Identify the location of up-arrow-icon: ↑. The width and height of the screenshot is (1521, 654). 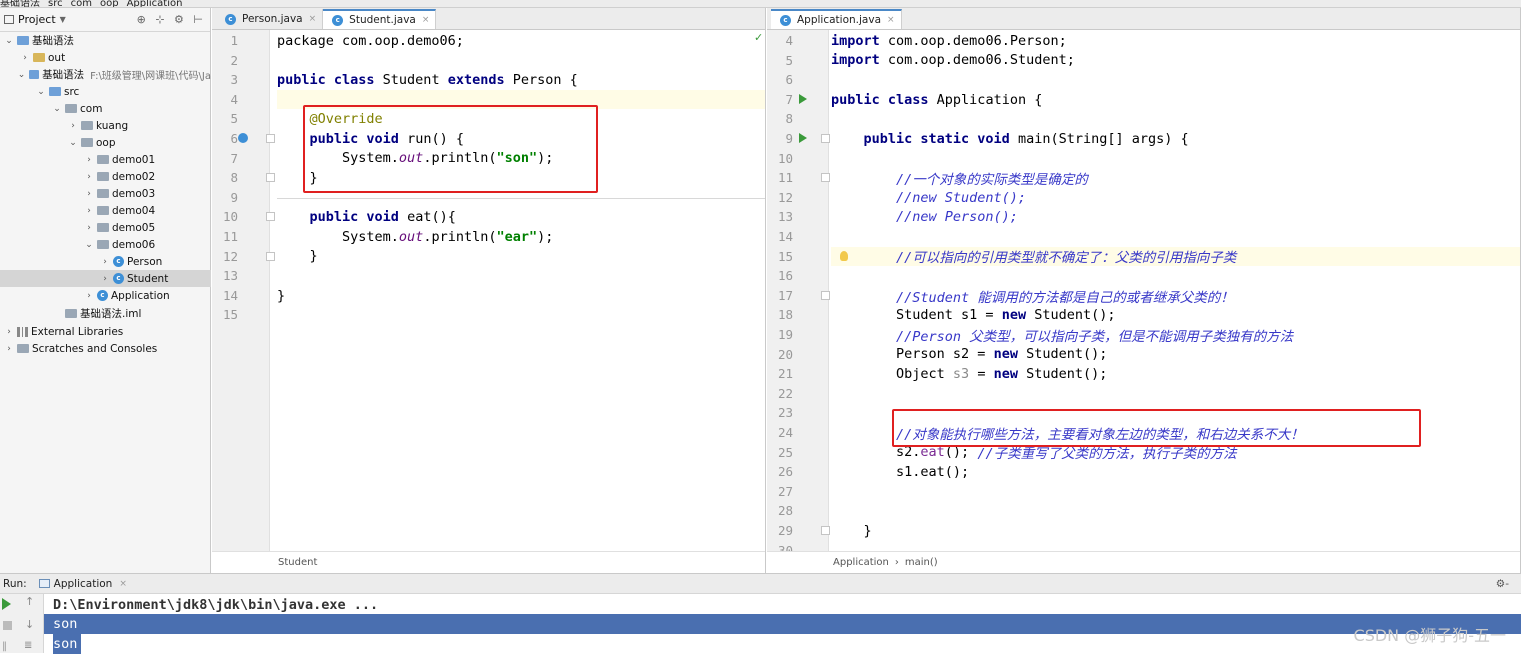
(29, 601).